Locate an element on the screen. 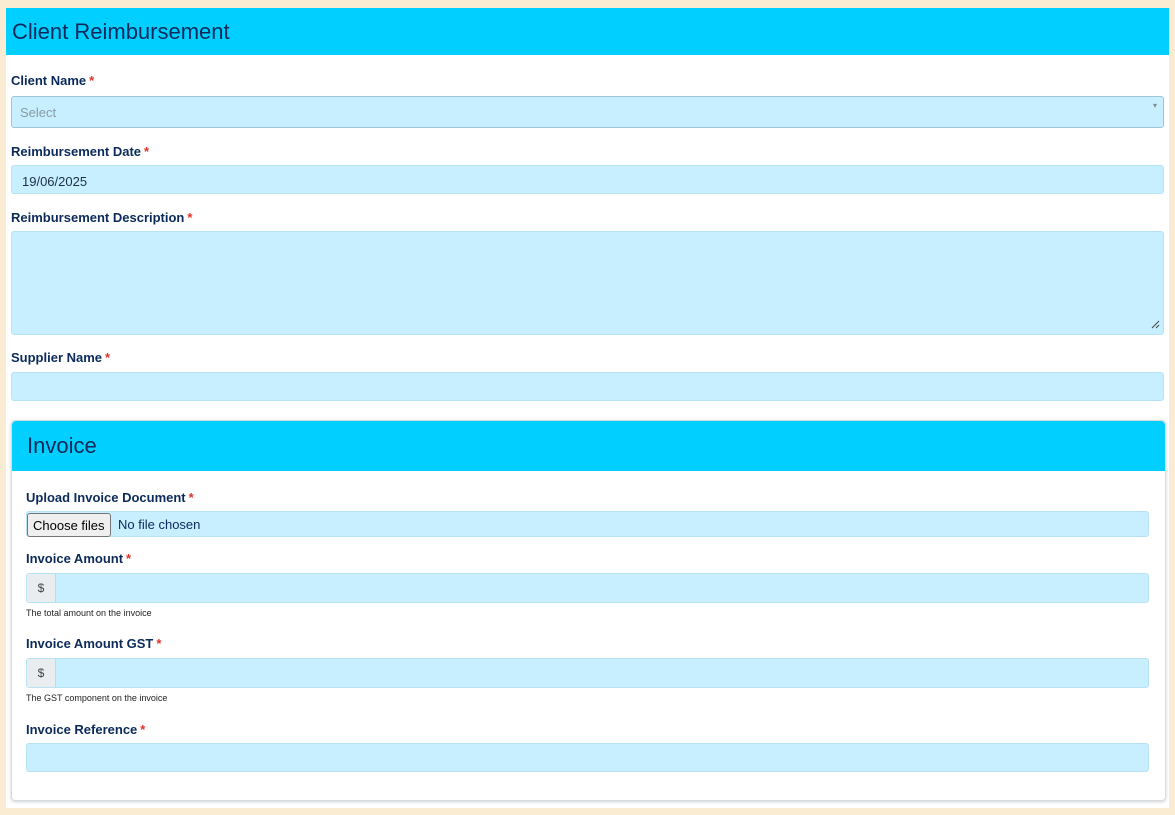 Image resolution: width=1175 pixels, height=815 pixels. invoice-reference-input is located at coordinates (587, 757).